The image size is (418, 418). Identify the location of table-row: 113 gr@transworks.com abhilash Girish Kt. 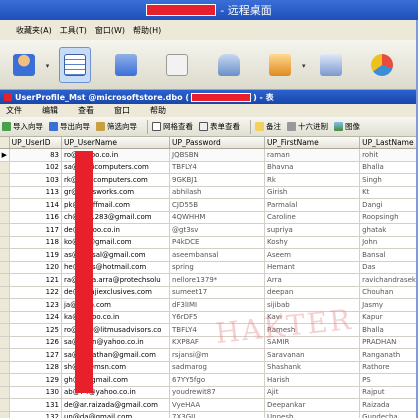
(209, 192).